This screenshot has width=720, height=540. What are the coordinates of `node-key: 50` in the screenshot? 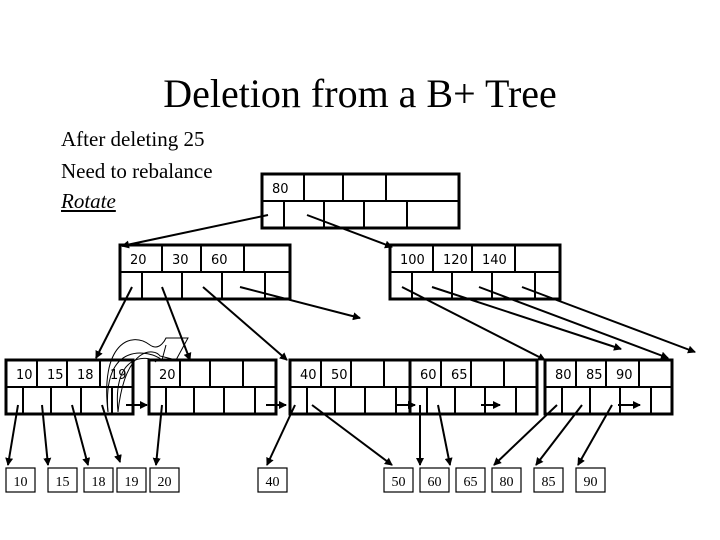 It's located at (339, 375).